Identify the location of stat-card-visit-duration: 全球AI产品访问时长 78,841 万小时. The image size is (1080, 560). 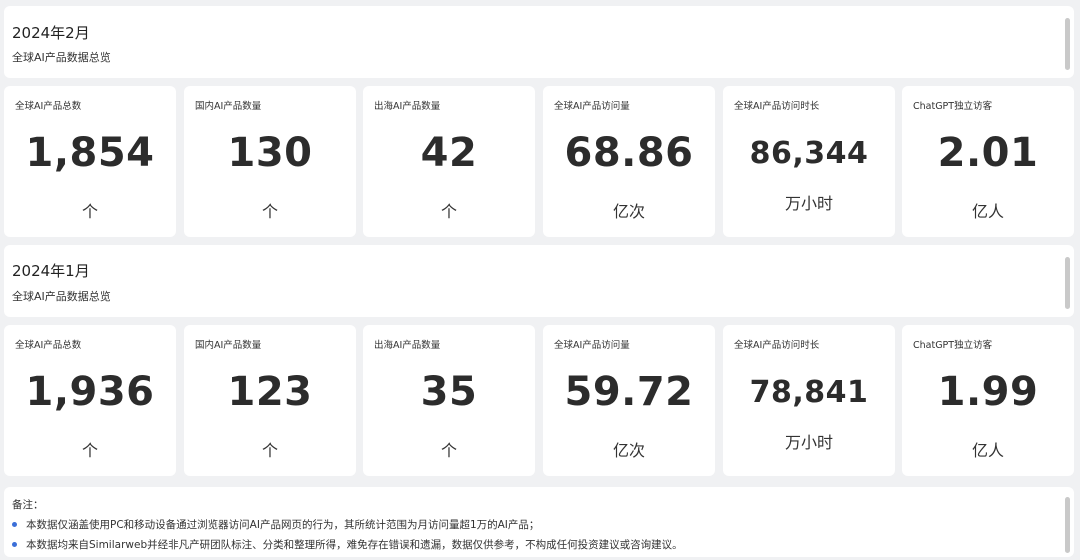
(809, 400).